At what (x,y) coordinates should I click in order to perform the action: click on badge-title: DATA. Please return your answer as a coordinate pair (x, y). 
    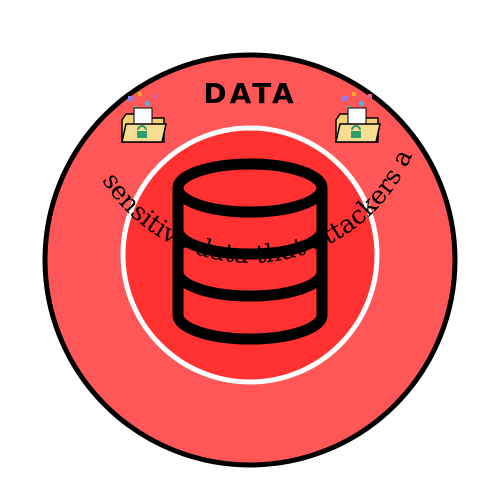
    Looking at the image, I should click on (249, 93).